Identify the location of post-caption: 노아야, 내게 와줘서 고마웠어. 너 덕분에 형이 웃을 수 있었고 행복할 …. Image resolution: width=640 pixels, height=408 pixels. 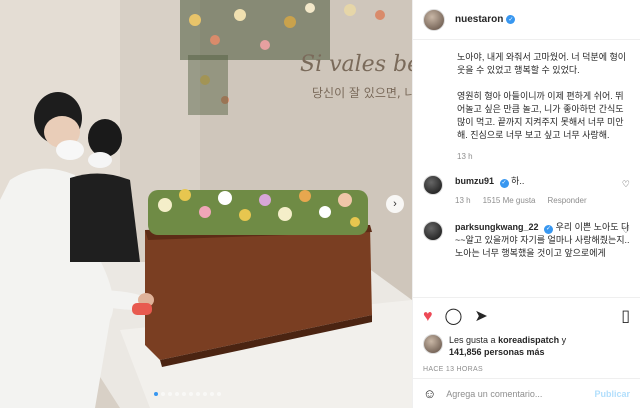
(542, 96).